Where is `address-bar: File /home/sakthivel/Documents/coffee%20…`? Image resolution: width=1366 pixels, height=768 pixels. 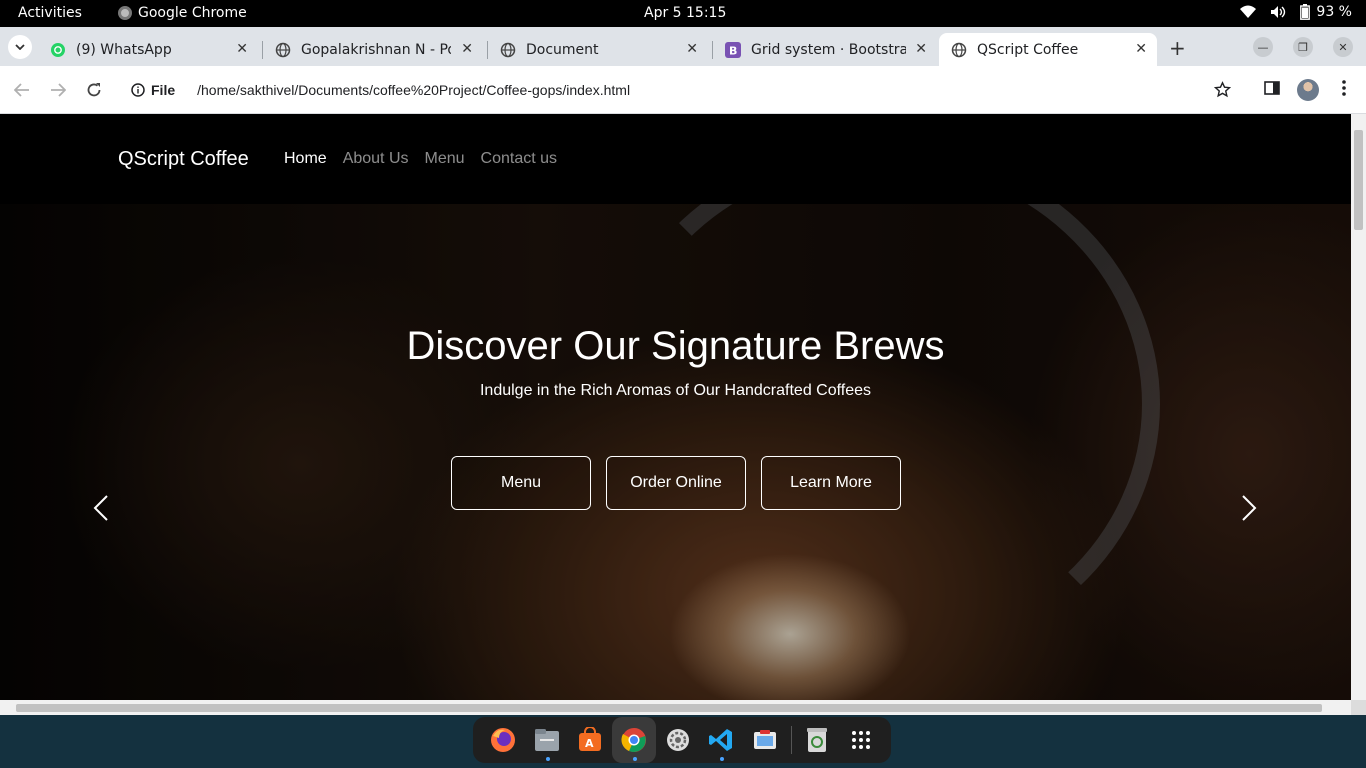 address-bar: File /home/sakthivel/Documents/coffee%20… is located at coordinates (682, 90).